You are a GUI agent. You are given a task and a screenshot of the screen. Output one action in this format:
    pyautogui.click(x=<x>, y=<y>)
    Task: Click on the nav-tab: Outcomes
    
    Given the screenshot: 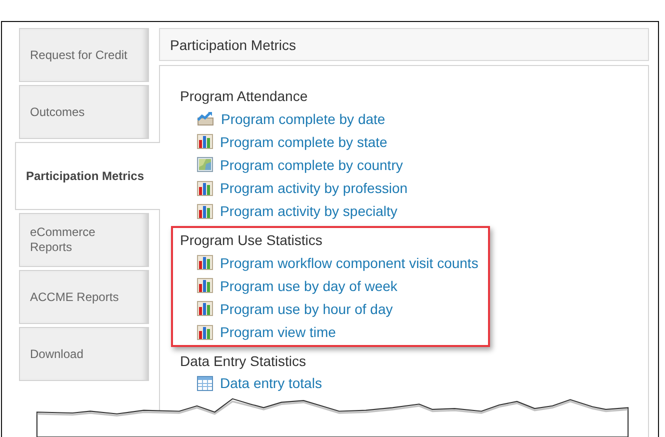 What is the action you would take?
    pyautogui.click(x=84, y=112)
    